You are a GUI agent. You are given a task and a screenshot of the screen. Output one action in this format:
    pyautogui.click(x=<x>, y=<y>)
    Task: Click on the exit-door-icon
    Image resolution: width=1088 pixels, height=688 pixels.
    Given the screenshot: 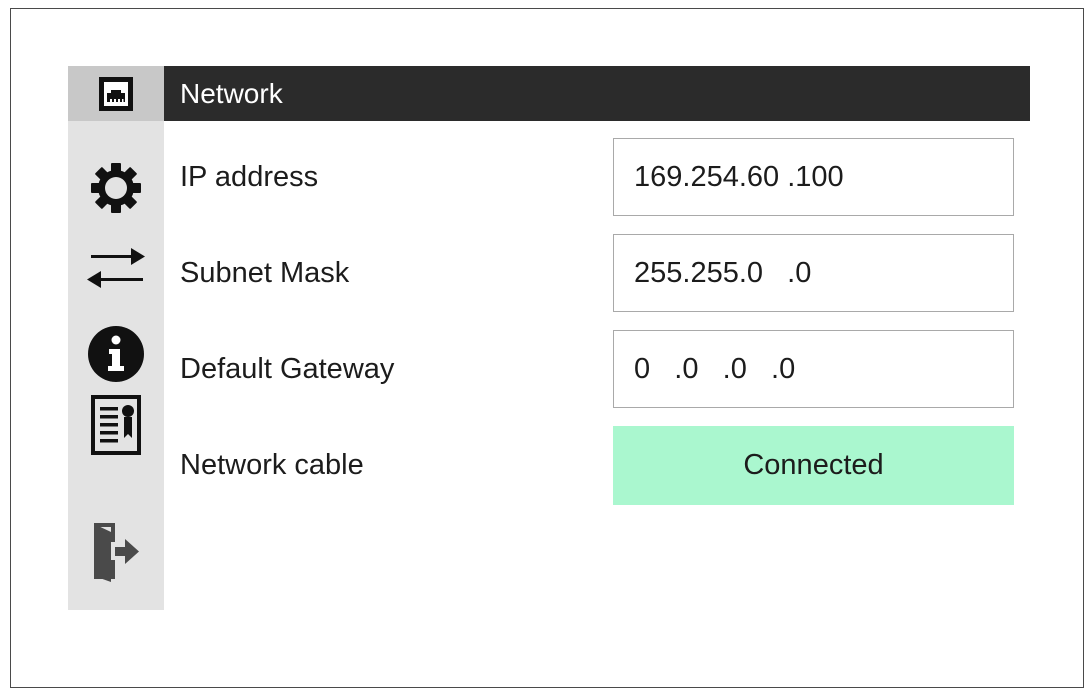 What is the action you would take?
    pyautogui.click(x=116, y=552)
    